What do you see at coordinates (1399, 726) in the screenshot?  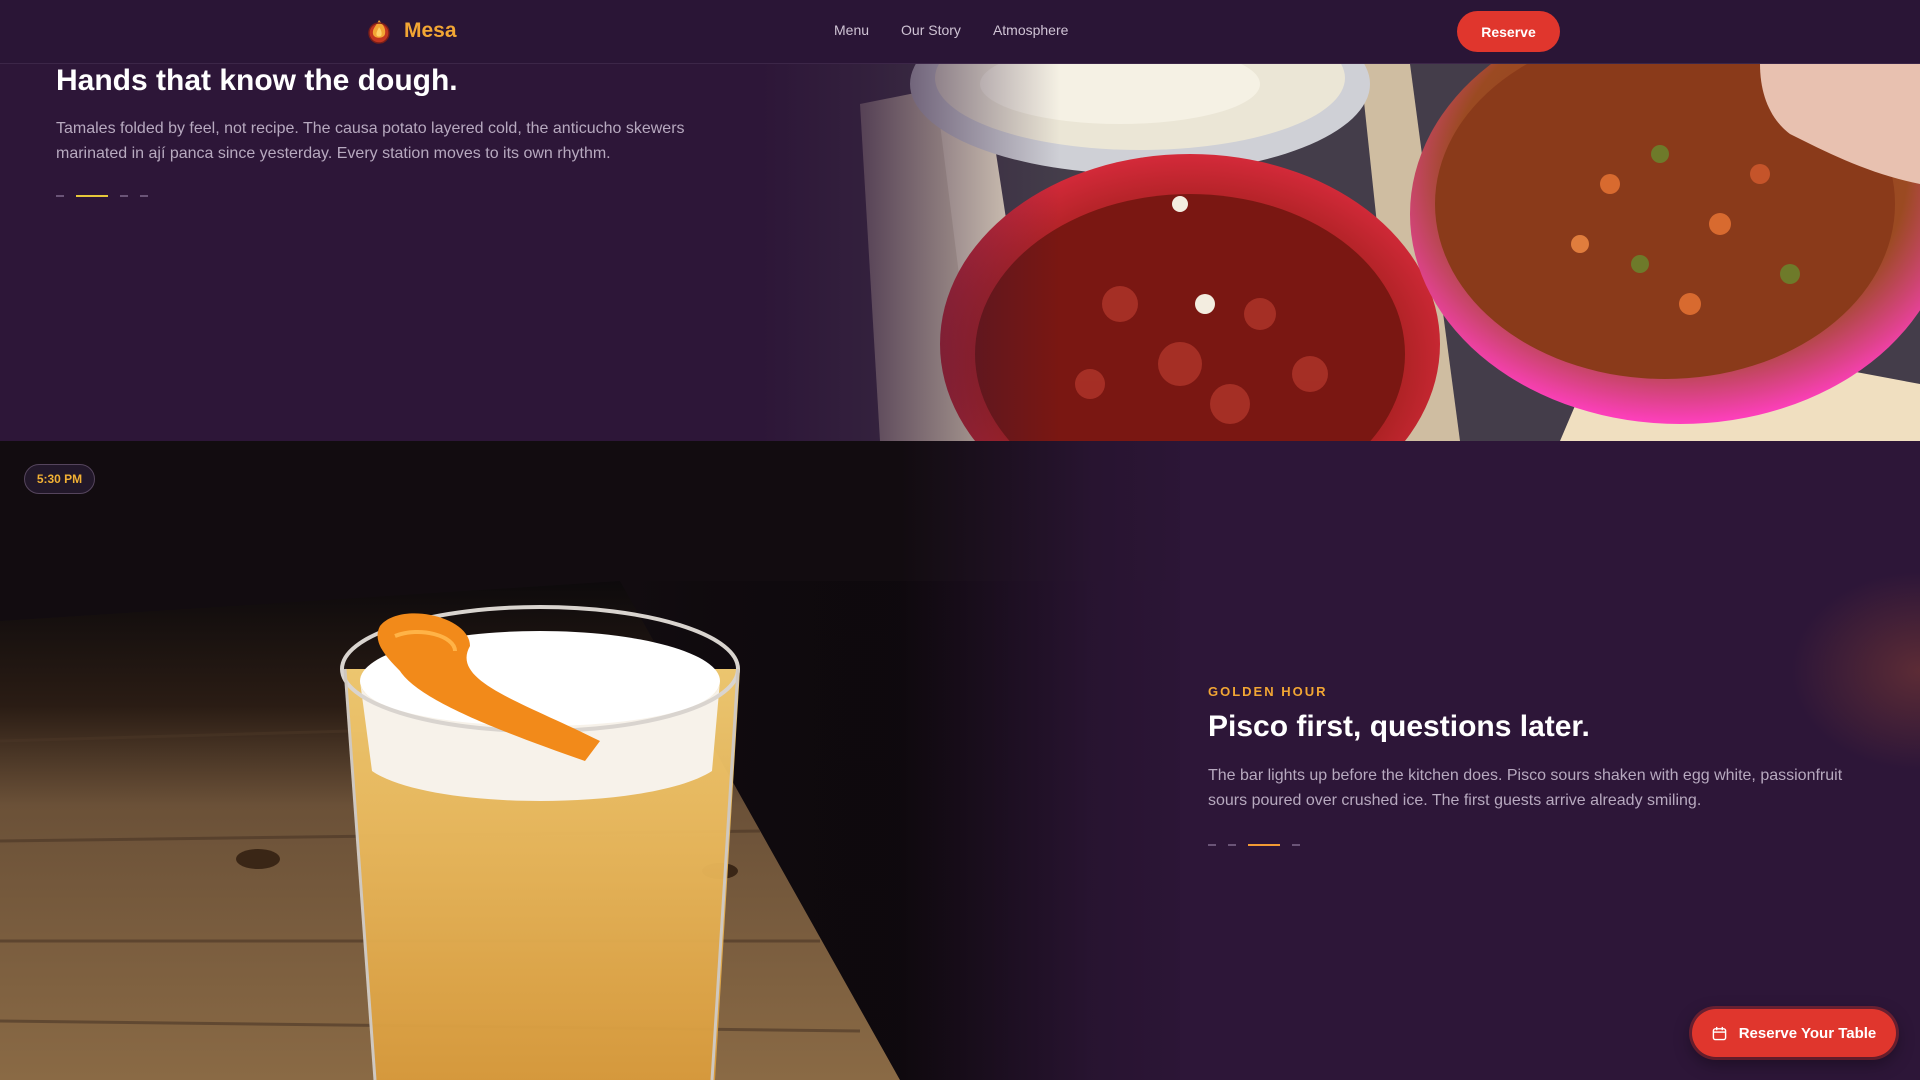 I see `bar-section-title: Pisco first, questions later.` at bounding box center [1399, 726].